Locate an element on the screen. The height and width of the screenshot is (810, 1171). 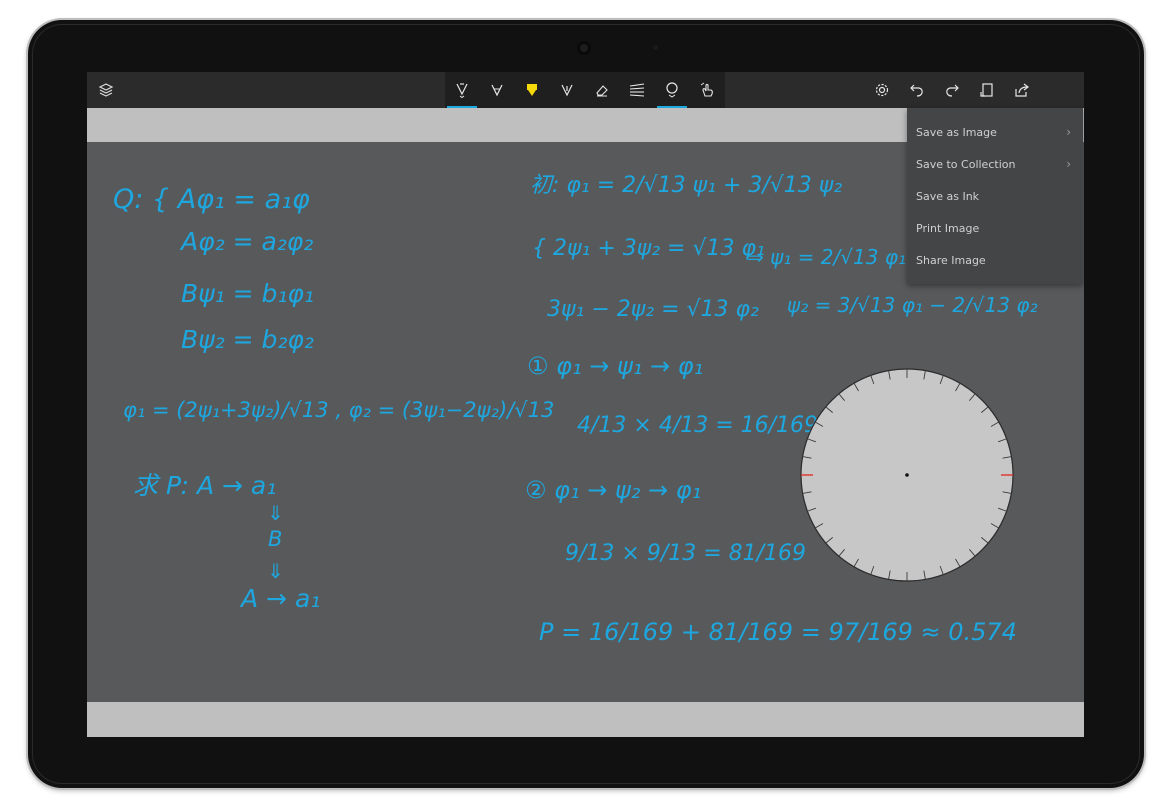
ink-line: Bψ₁ = b₁φ₁ is located at coordinates (247, 293).